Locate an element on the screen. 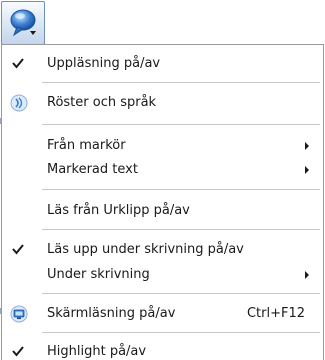 This screenshot has width=325, height=360. menu-item-label: Läs från Urklipp på/av is located at coordinates (118, 210).